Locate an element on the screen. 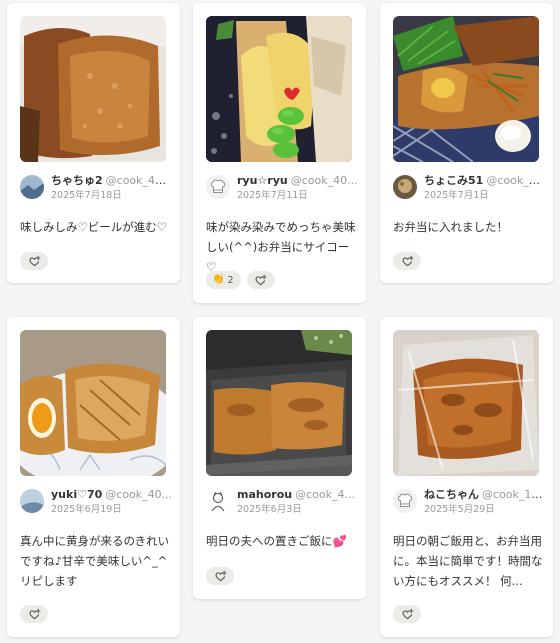 The width and height of the screenshot is (560, 643). post-date: 2025年6月3日 is located at coordinates (269, 509).